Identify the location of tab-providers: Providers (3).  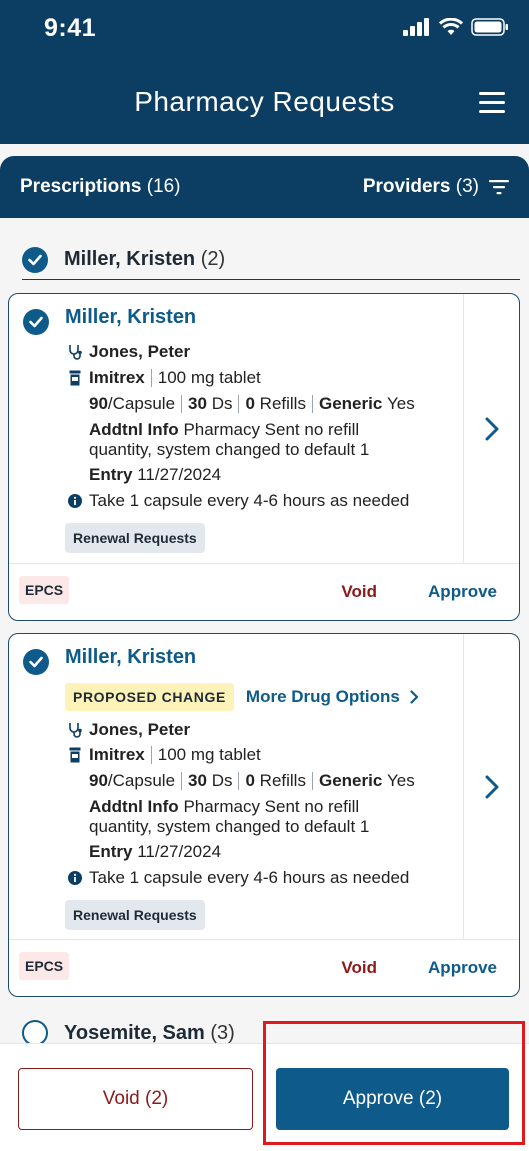
(436, 187).